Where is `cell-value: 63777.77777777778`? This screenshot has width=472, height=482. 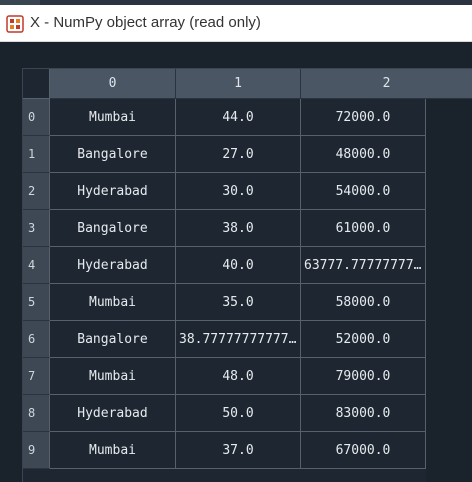 cell-value: 63777.77777777778 is located at coordinates (364, 265).